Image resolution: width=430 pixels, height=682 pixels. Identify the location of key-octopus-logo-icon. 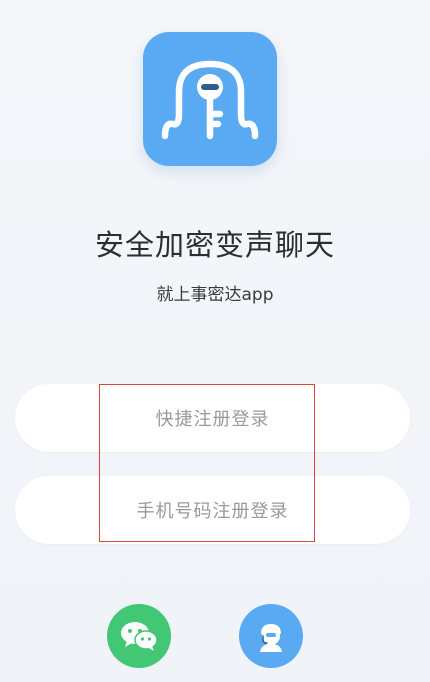
(210, 100).